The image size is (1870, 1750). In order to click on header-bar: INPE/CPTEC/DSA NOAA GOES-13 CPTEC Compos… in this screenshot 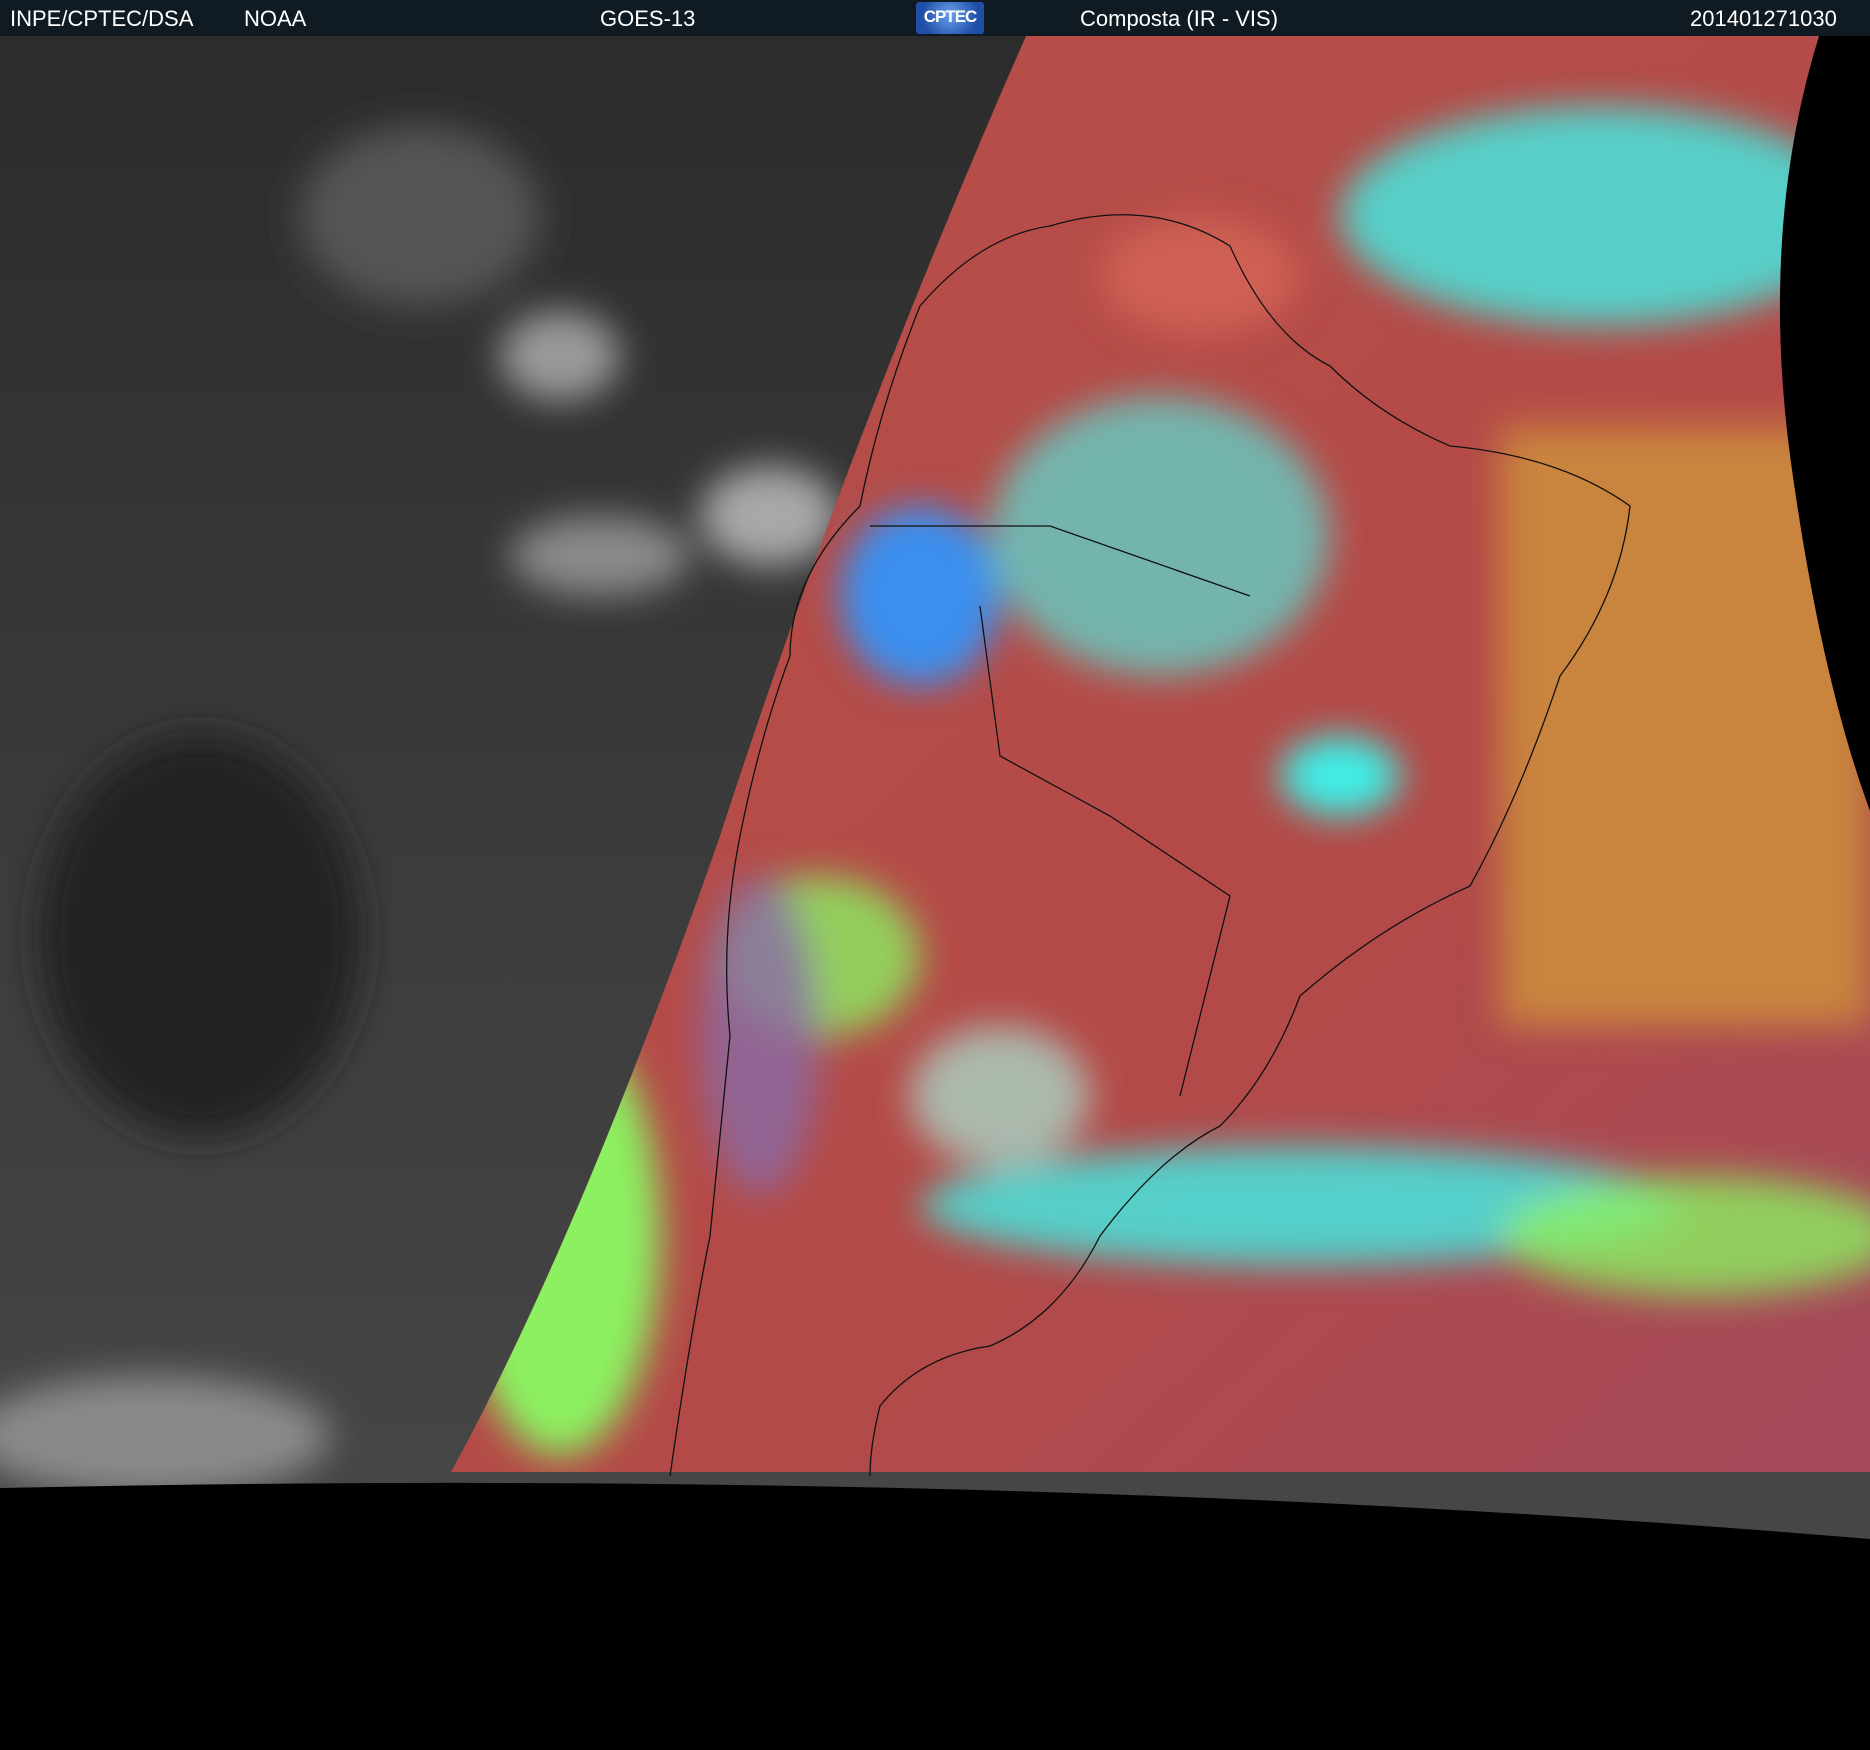, I will do `click(935, 18)`.